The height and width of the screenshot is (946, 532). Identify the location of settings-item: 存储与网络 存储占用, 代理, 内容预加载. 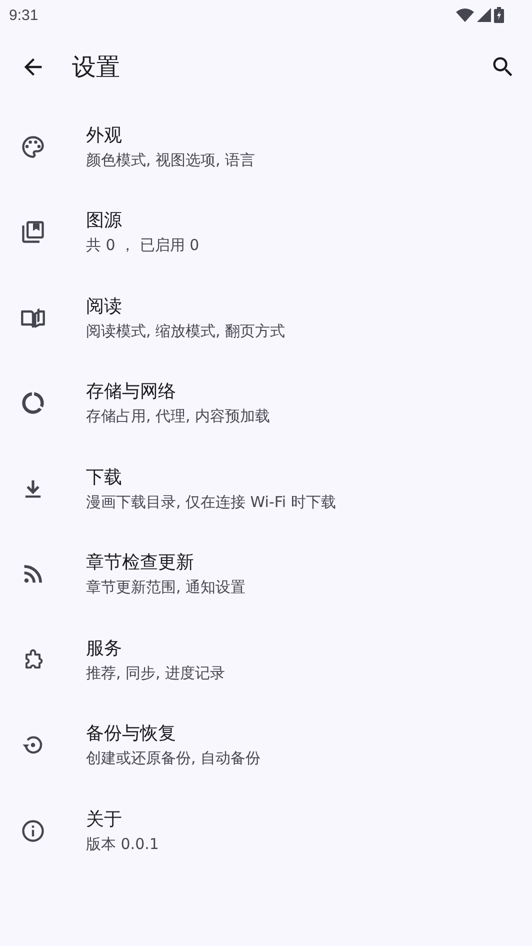
(266, 403).